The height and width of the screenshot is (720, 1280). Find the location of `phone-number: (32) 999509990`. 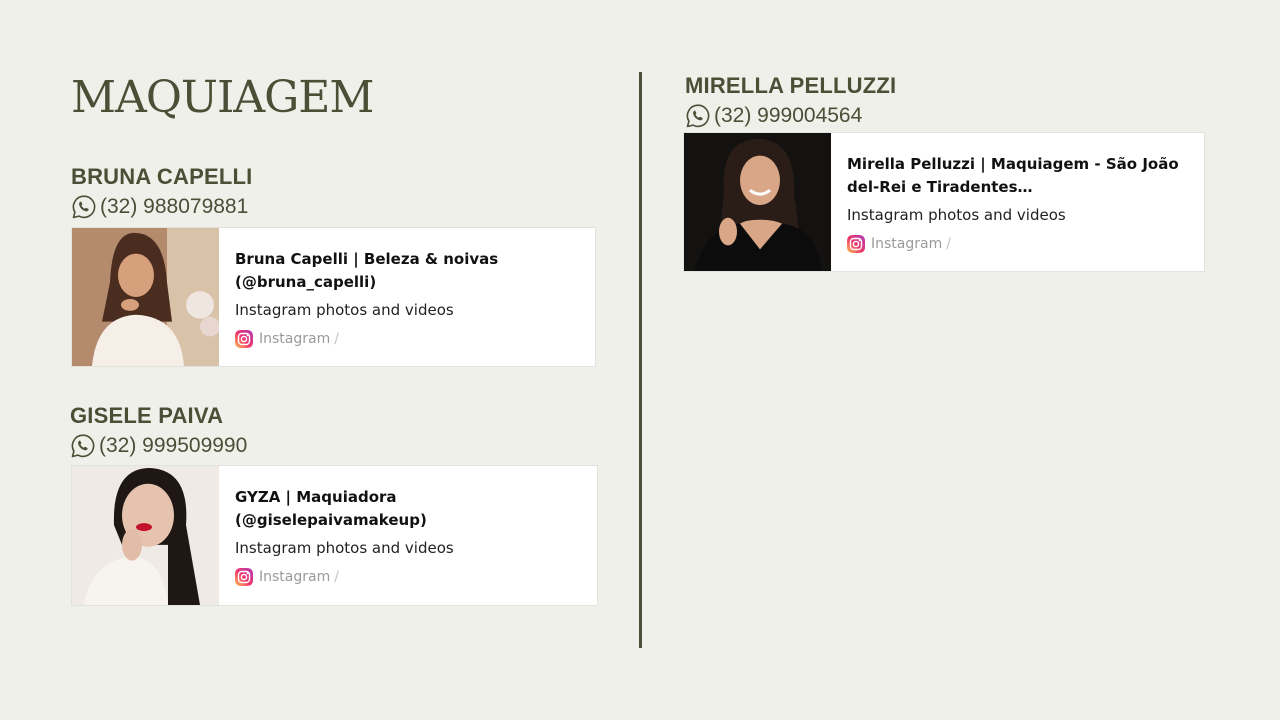

phone-number: (32) 999509990 is located at coordinates (173, 446).